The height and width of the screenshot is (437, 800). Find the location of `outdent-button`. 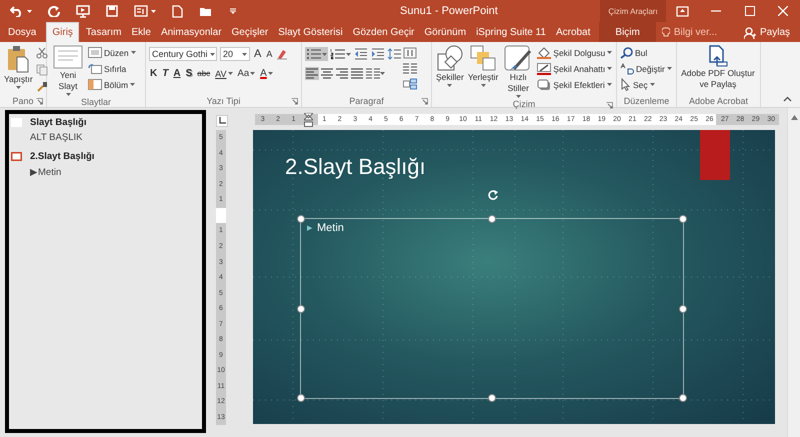

outdent-button is located at coordinates (361, 54).